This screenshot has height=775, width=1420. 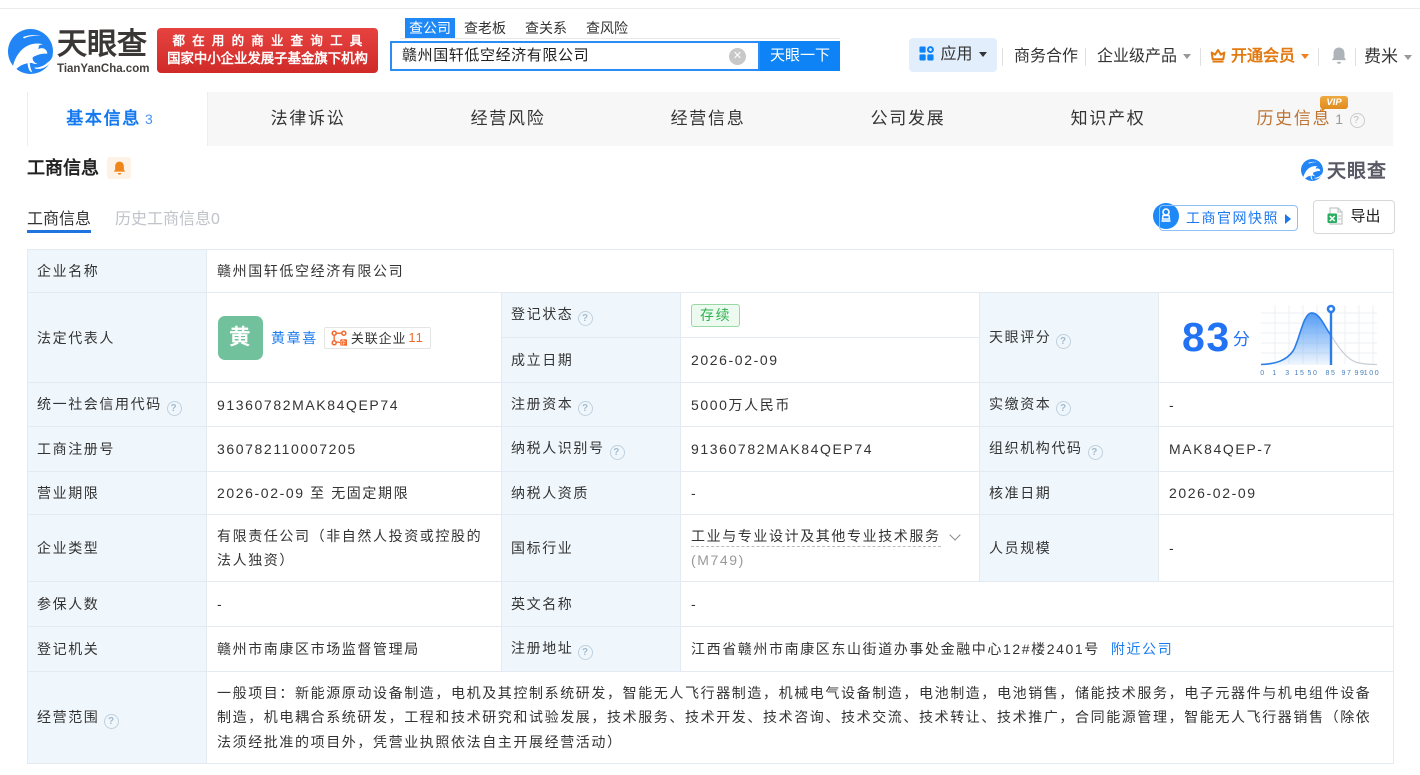 I want to click on svg-text: 0, so click(x=1263, y=373).